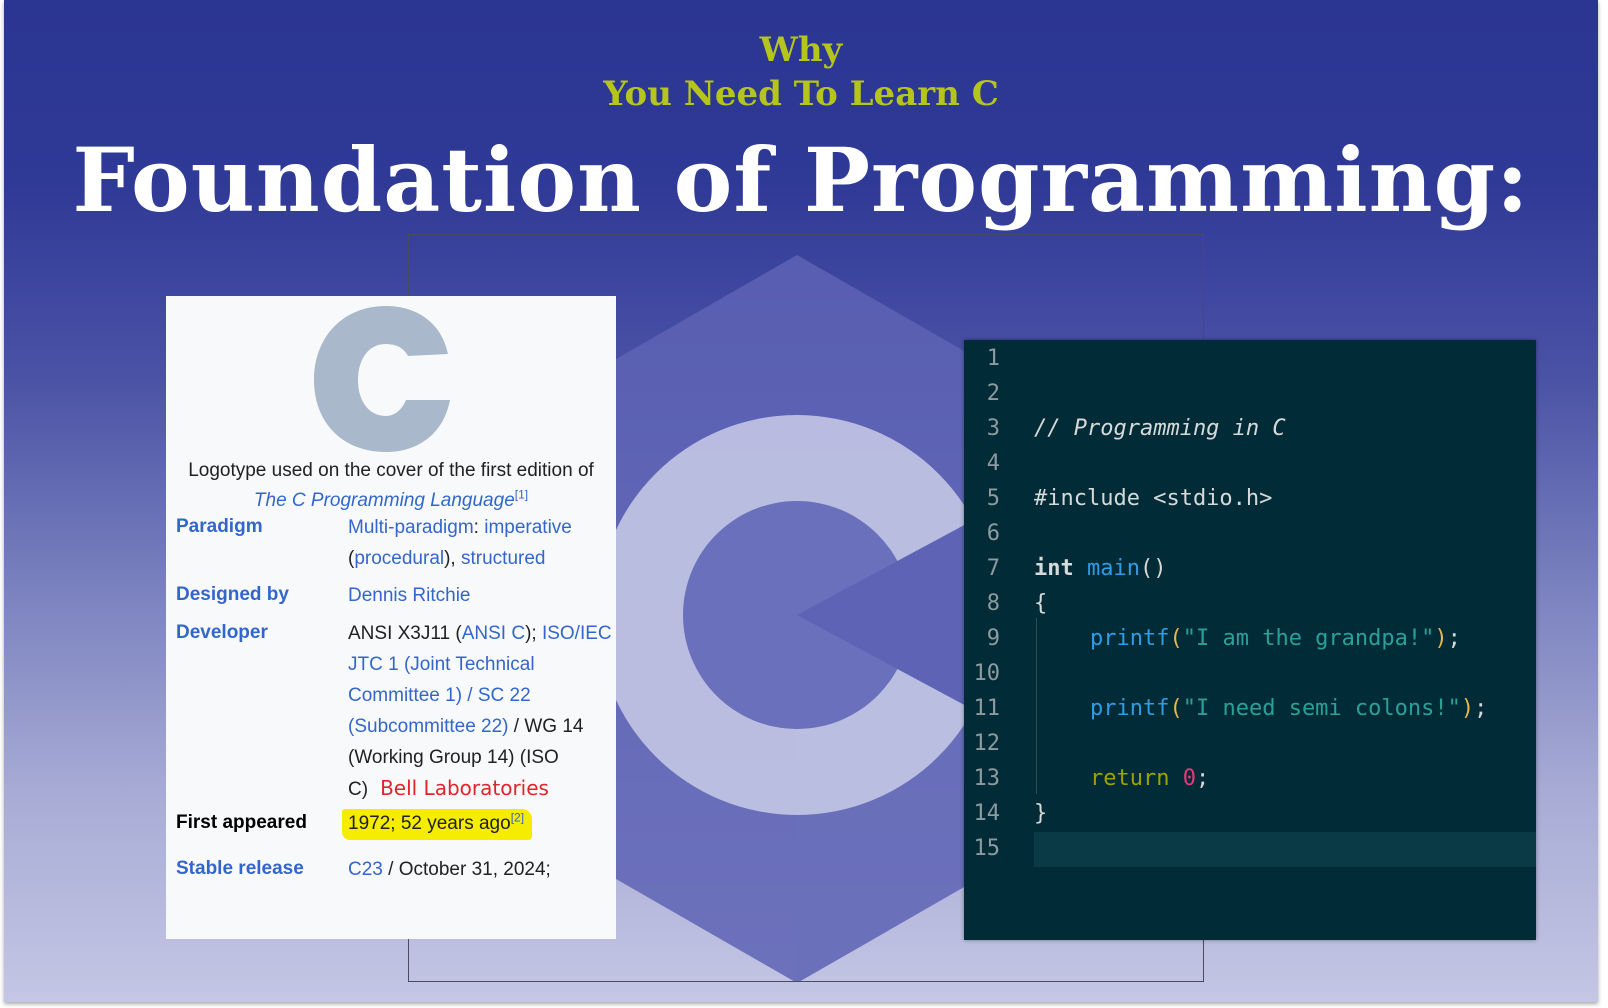  Describe the element at coordinates (1153, 498) in the screenshot. I see `include-directive: #include <stdio.h>` at that location.